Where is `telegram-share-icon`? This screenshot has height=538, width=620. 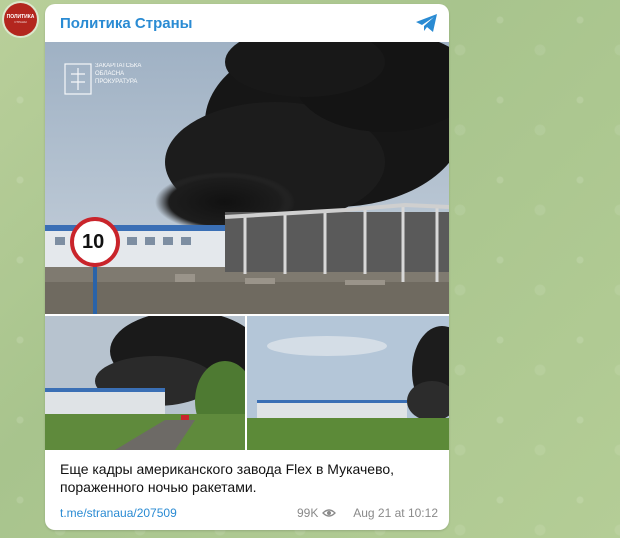
telegram-share-icon is located at coordinates (427, 23).